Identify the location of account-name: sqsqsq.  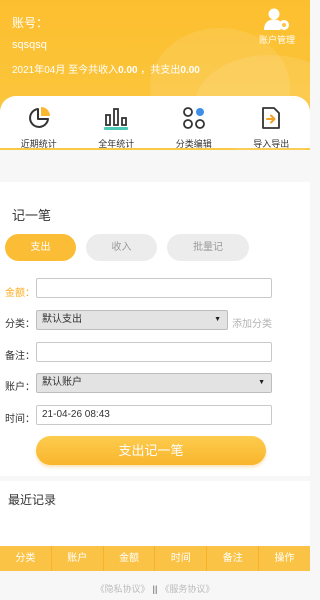
(29, 45).